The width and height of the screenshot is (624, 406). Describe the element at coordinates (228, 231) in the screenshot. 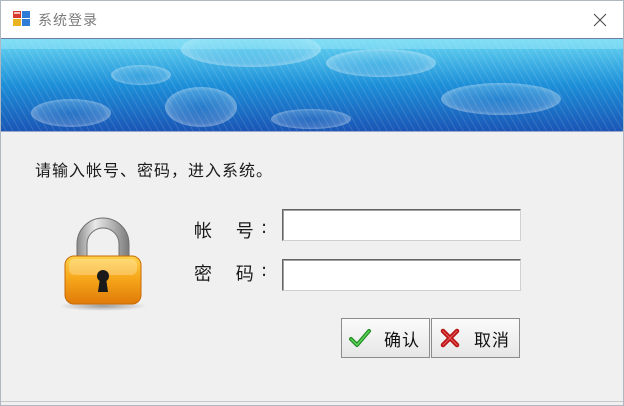

I see `username-label: 帐 号` at that location.